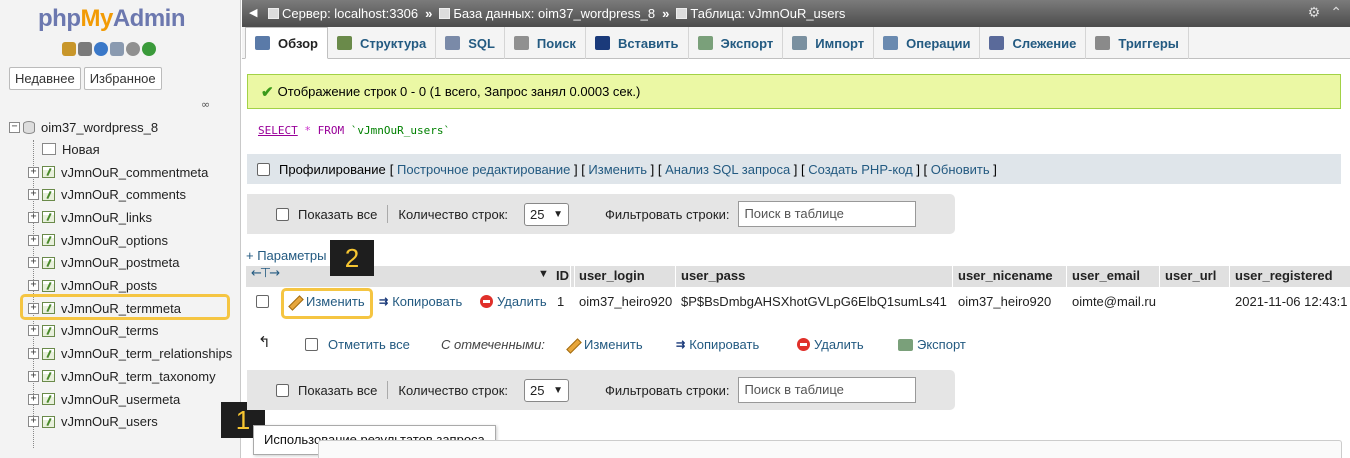 The width and height of the screenshot is (1350, 458). I want to click on tree-table-item: + vJmnOuR_terms, so click(93, 331).